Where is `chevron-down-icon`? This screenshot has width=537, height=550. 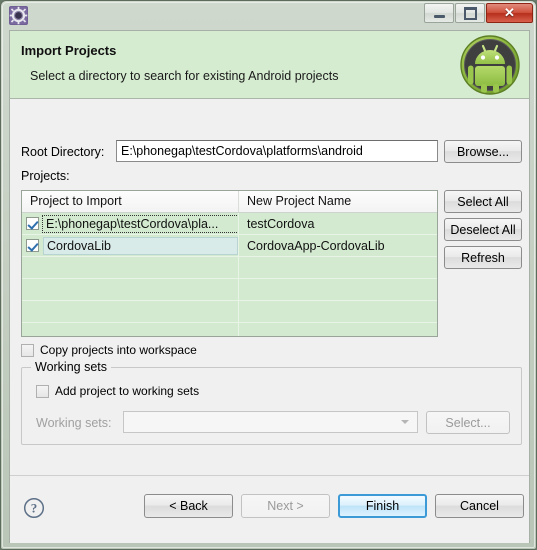
chevron-down-icon is located at coordinates (405, 422).